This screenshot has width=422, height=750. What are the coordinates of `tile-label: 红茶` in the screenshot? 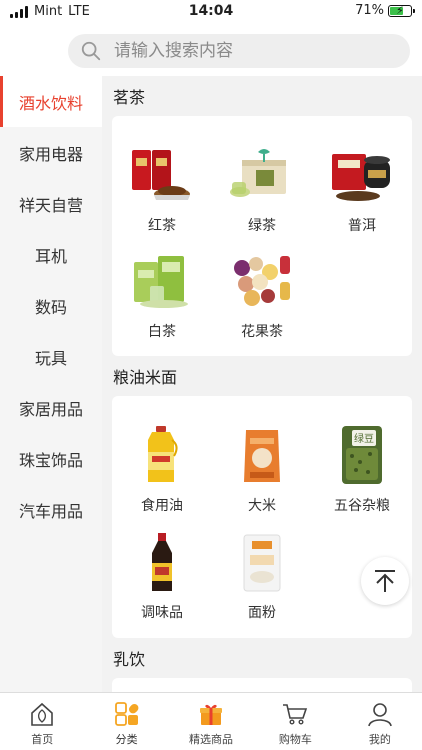 It's located at (162, 226).